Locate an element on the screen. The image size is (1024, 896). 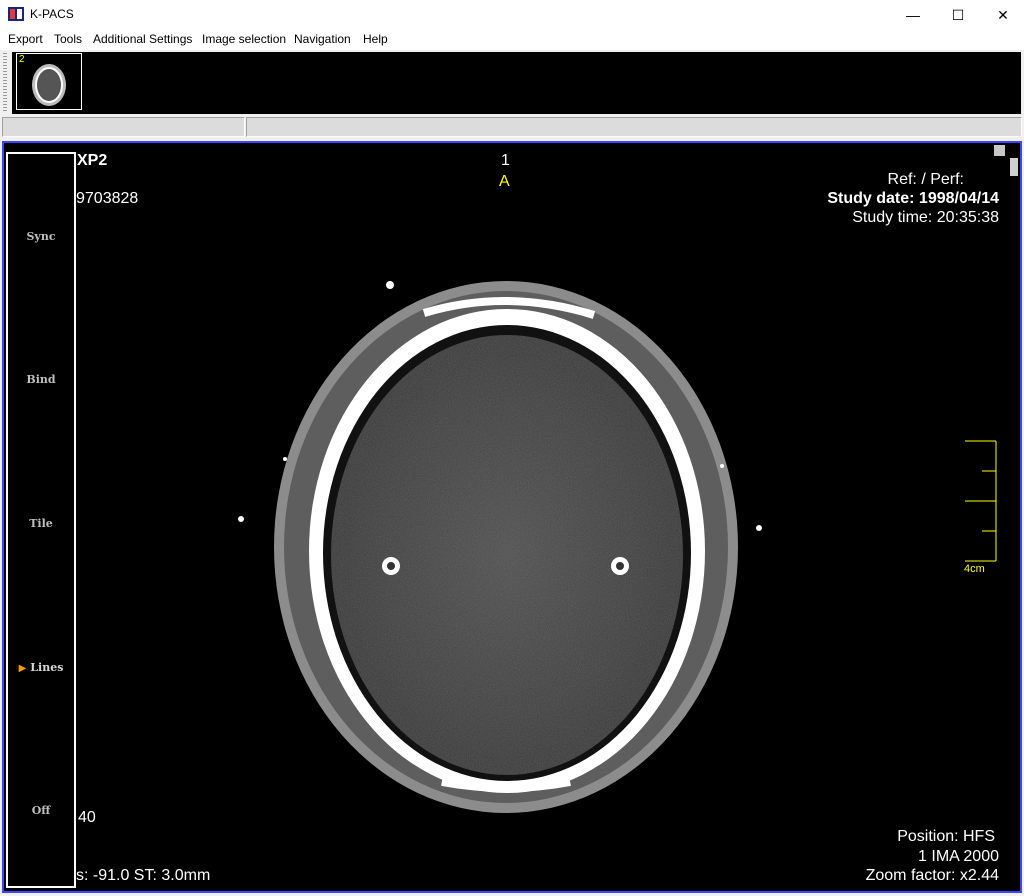
thumbnail-strip is located at coordinates (516, 83).